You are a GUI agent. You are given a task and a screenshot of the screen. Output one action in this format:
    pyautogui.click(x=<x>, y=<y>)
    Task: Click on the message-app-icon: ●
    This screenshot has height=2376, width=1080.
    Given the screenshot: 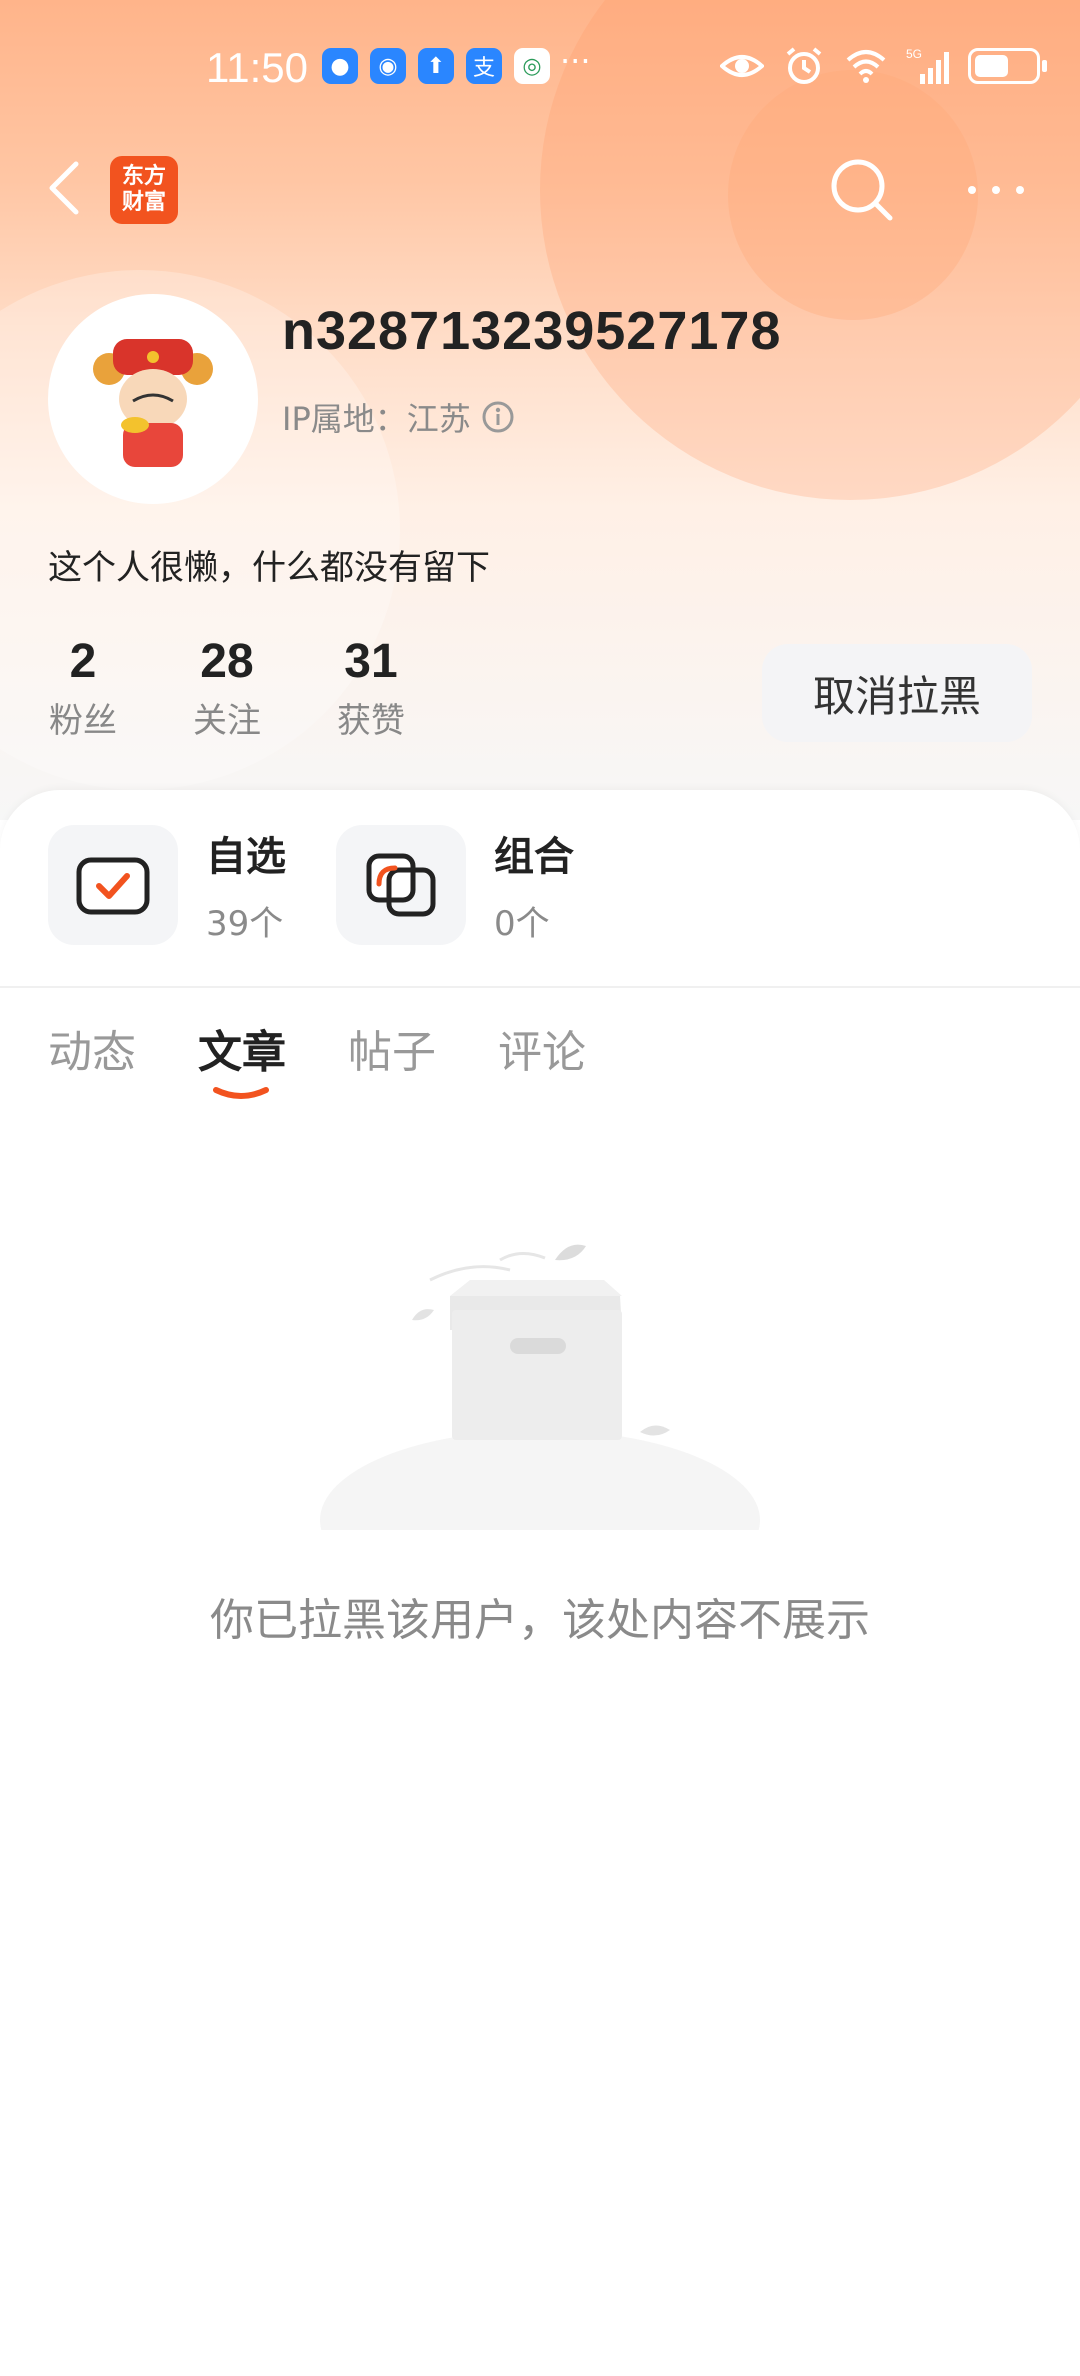 What is the action you would take?
    pyautogui.click(x=340, y=66)
    